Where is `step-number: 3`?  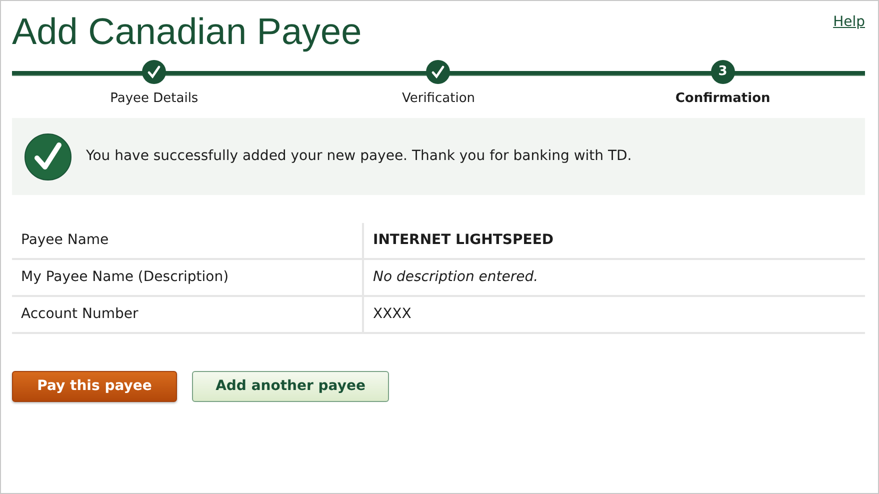 step-number: 3 is located at coordinates (722, 72).